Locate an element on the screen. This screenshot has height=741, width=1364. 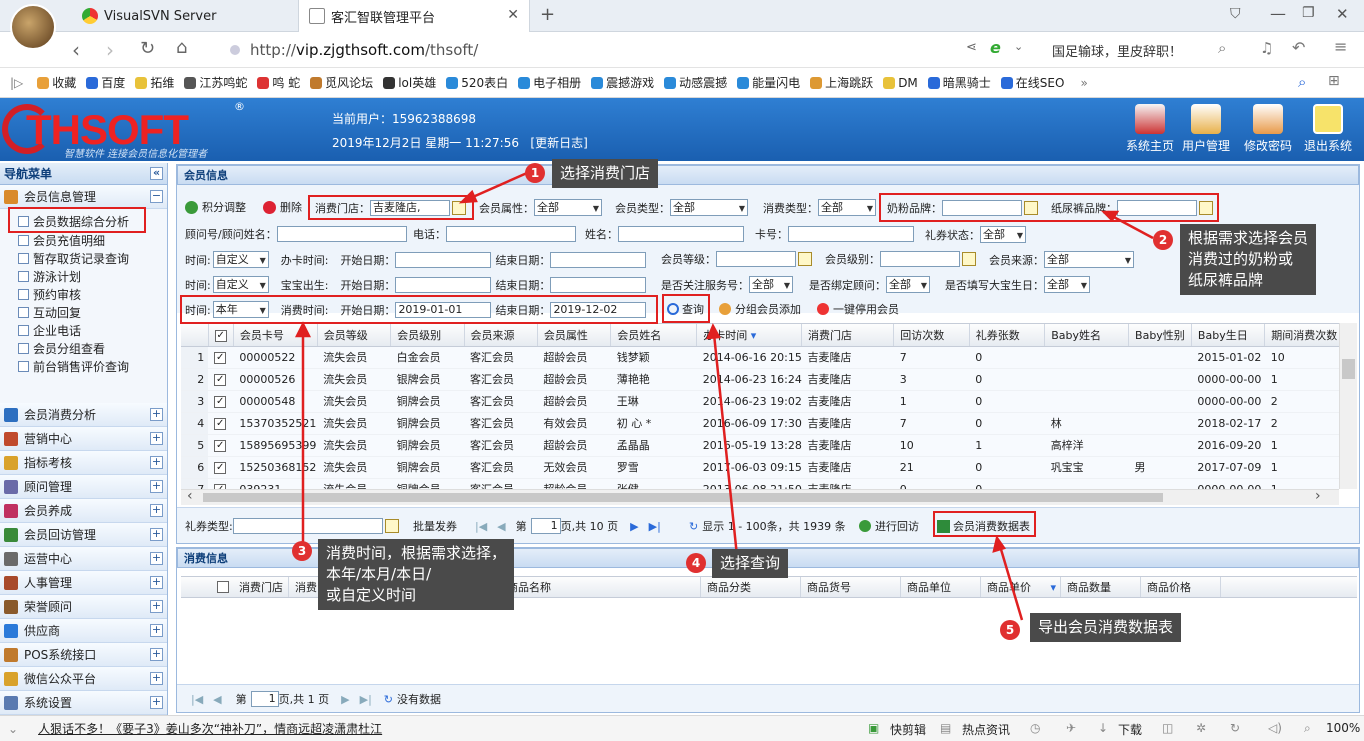
refresh-icon: ↻ is located at coordinates (1235, 728).